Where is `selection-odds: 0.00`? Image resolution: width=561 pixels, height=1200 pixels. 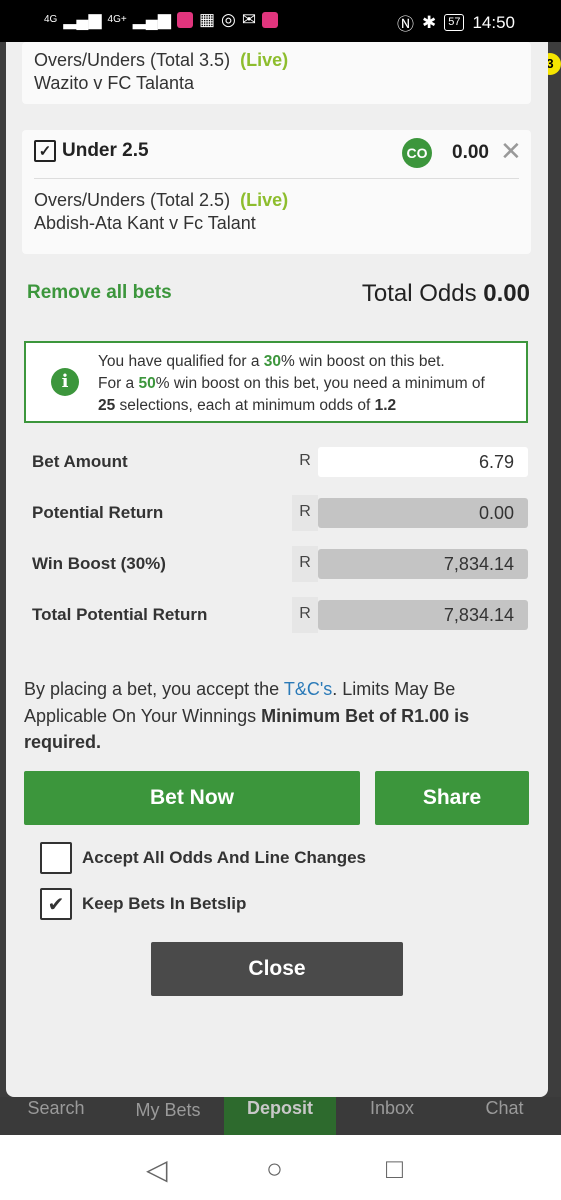 selection-odds: 0.00 is located at coordinates (470, 152).